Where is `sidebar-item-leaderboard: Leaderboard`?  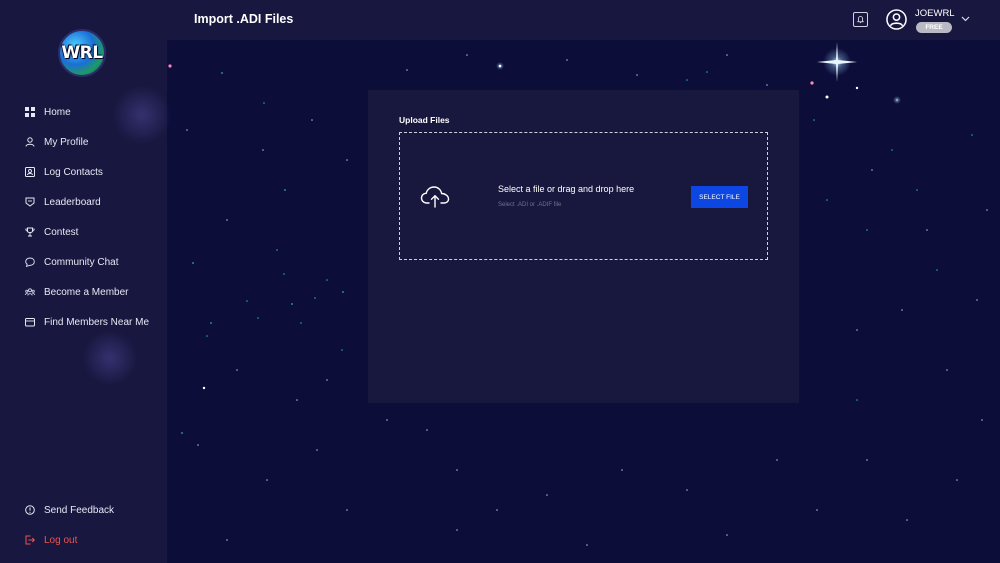
sidebar-item-leaderboard: Leaderboard is located at coordinates (83, 202).